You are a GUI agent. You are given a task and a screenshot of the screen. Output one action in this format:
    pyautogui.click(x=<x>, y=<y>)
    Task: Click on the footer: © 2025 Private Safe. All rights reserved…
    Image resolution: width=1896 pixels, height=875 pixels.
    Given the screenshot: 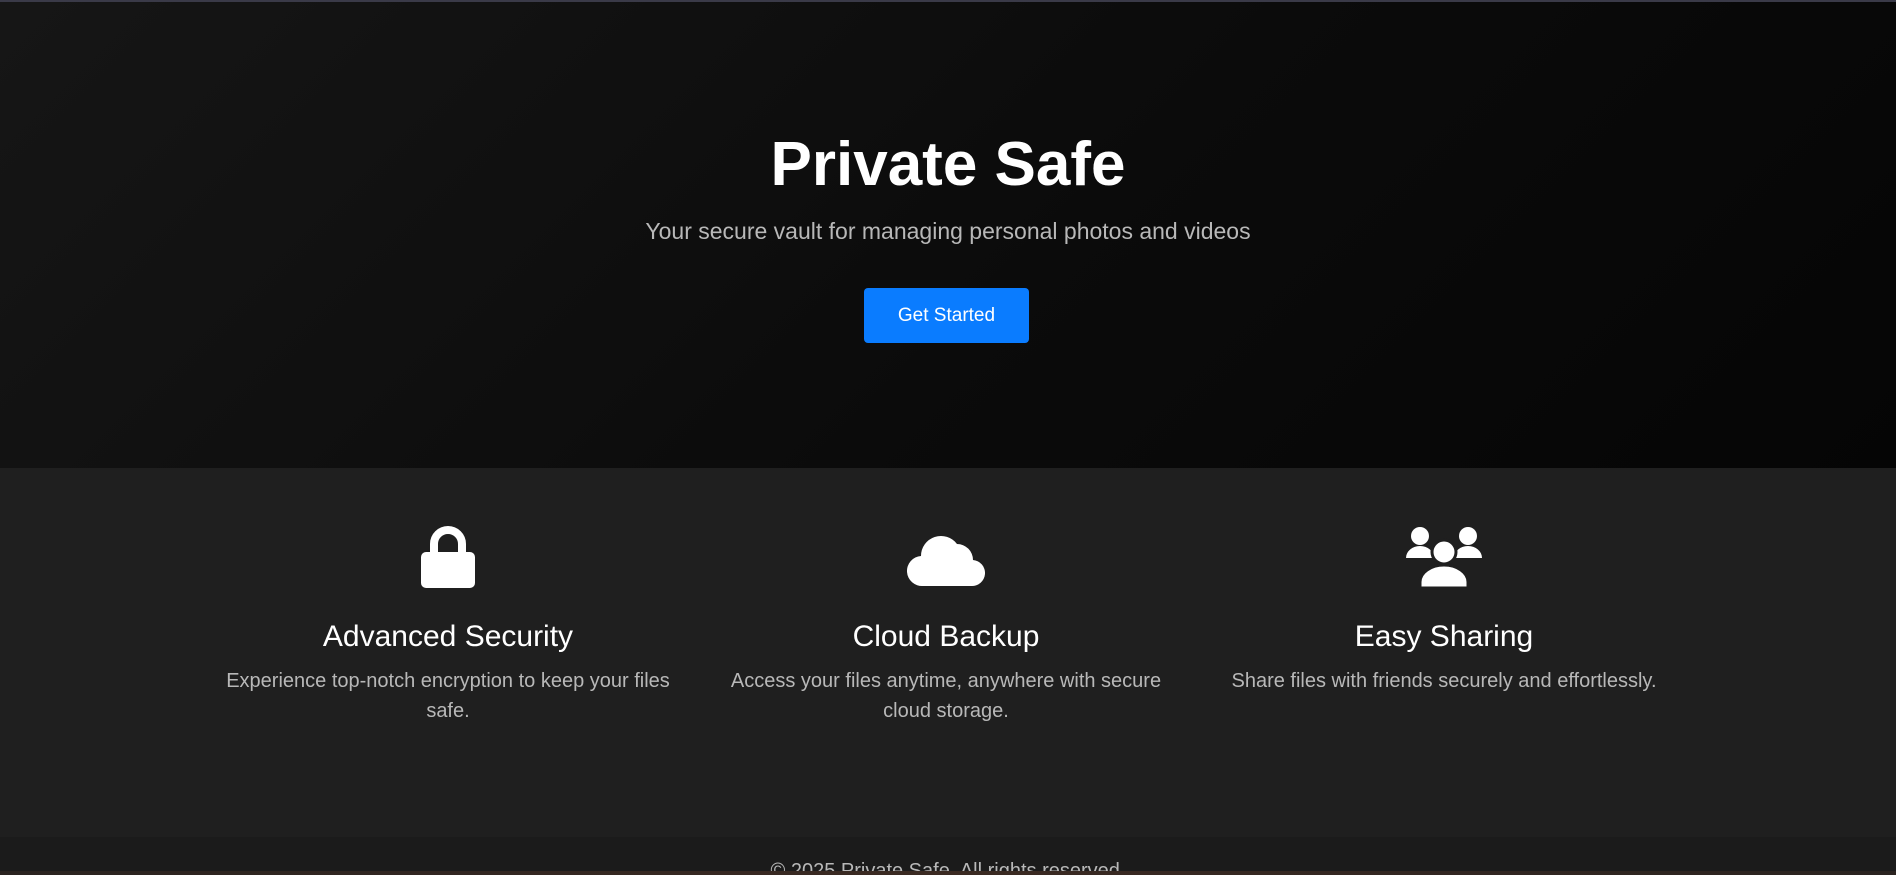 What is the action you would take?
    pyautogui.click(x=948, y=856)
    